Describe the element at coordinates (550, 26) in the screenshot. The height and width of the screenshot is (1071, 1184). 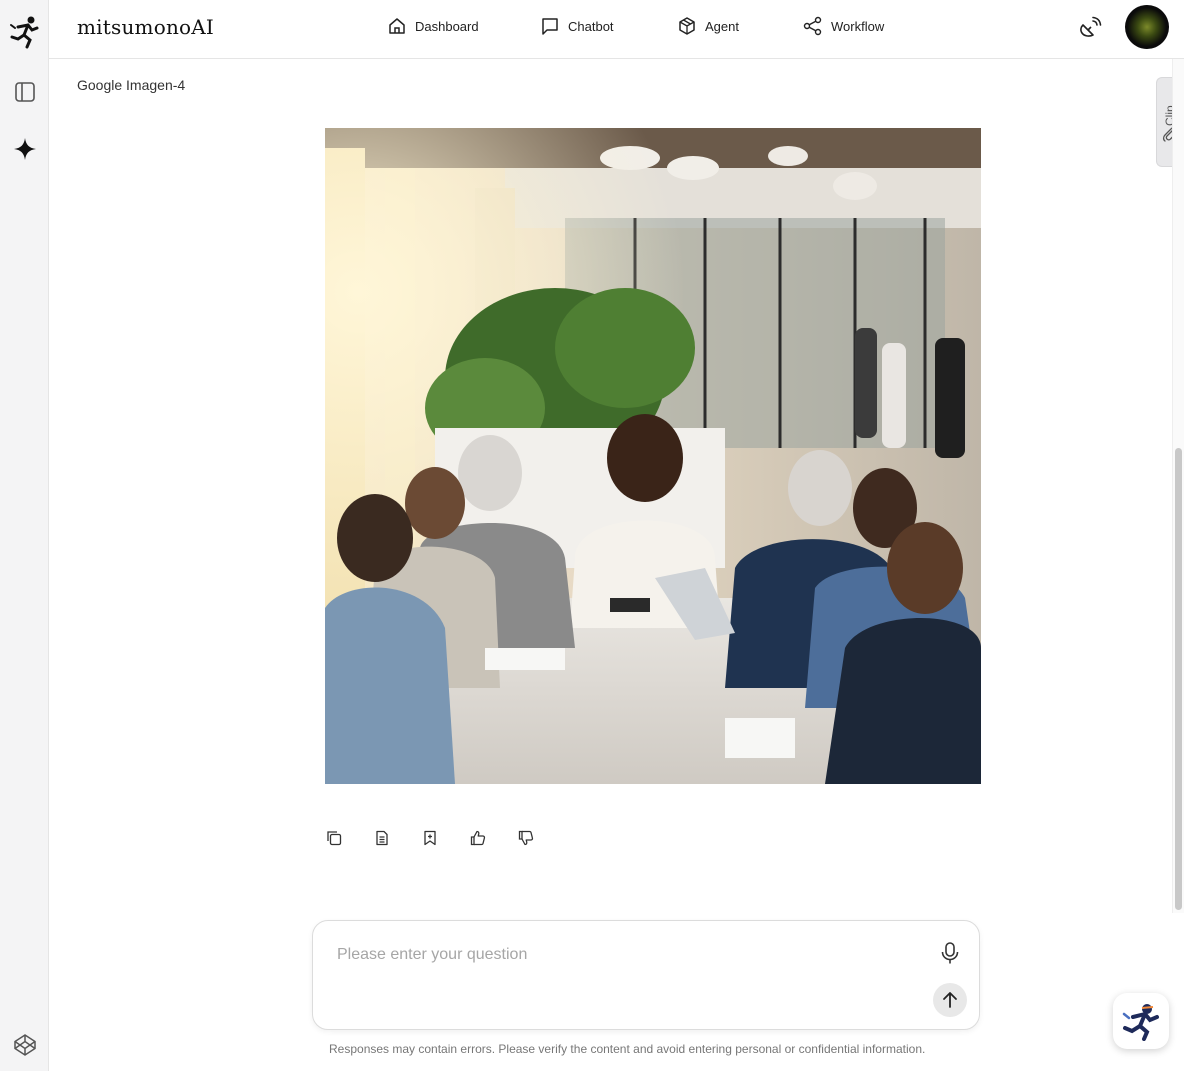
I see `chat-icon` at that location.